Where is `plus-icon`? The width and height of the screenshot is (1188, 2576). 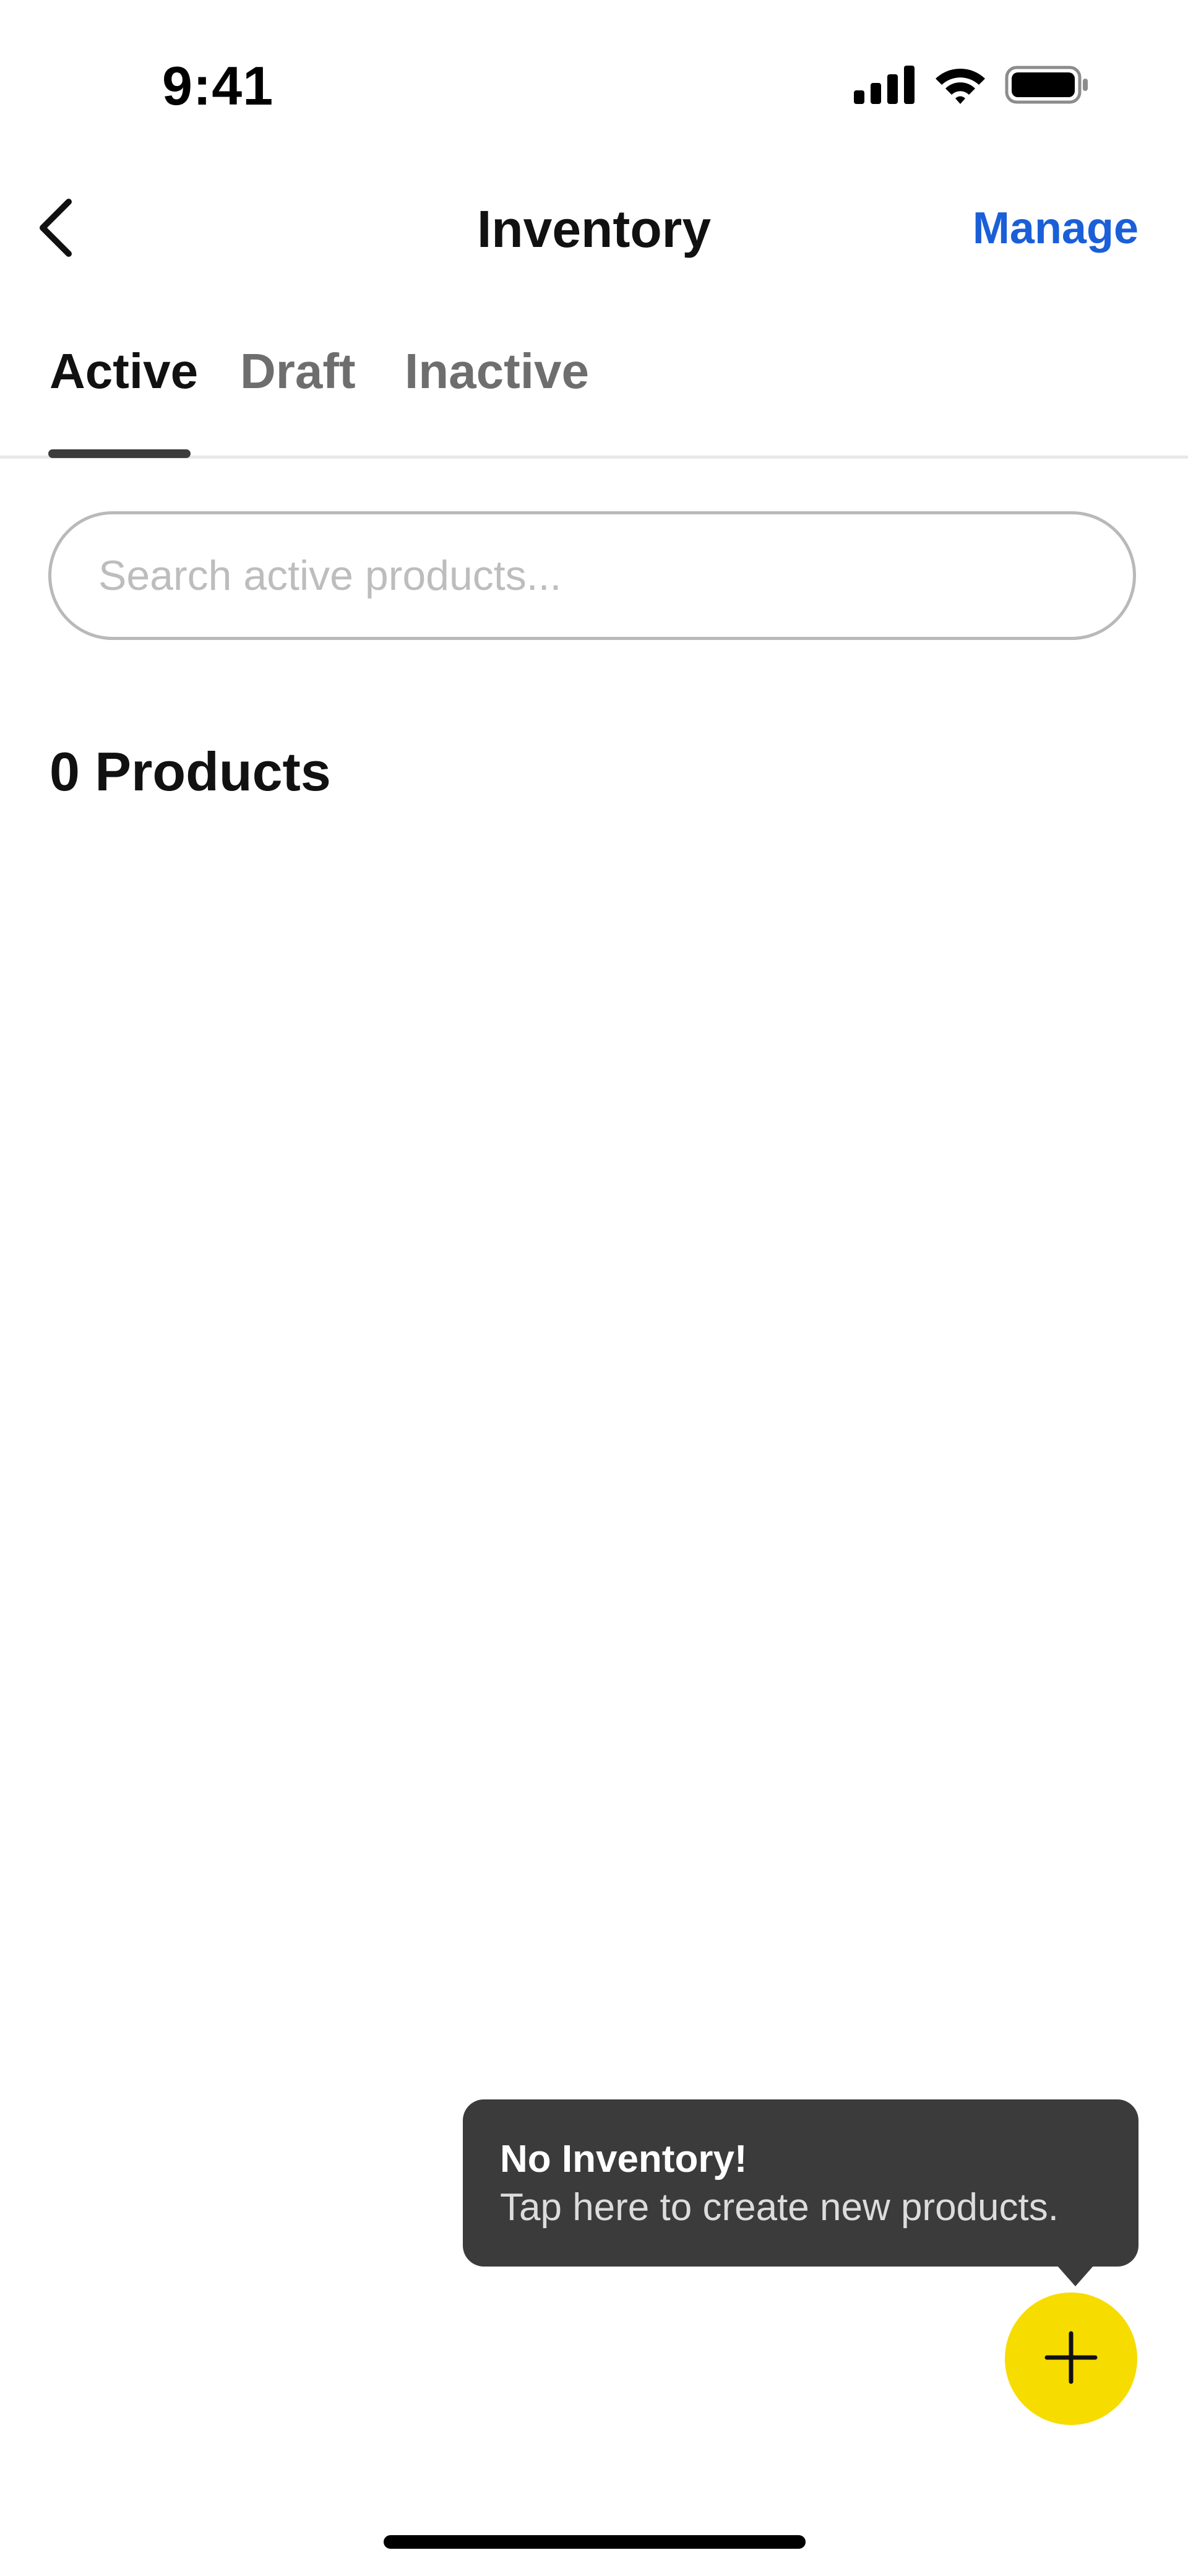 plus-icon is located at coordinates (1071, 2359).